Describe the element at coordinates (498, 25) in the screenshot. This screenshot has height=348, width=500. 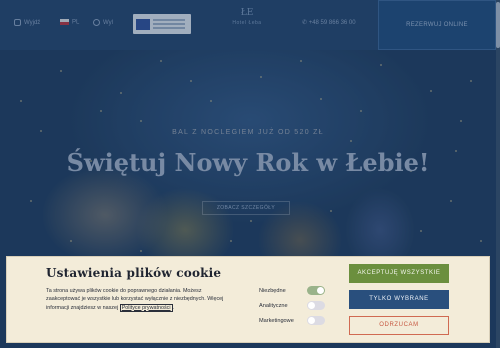
I see `scrollbar-thumb` at that location.